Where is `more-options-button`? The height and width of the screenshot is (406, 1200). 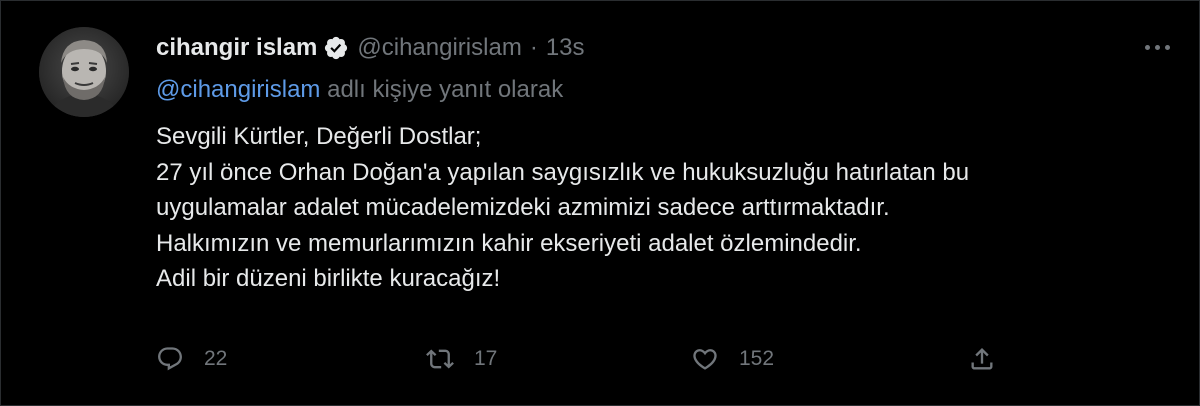
more-options-button is located at coordinates (1157, 47).